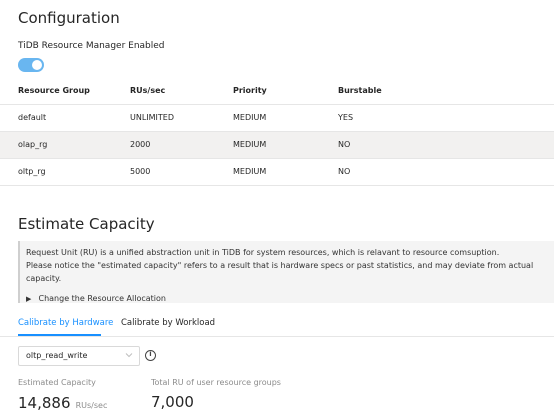  I want to click on caret-right-icon: ▶, so click(29, 299).